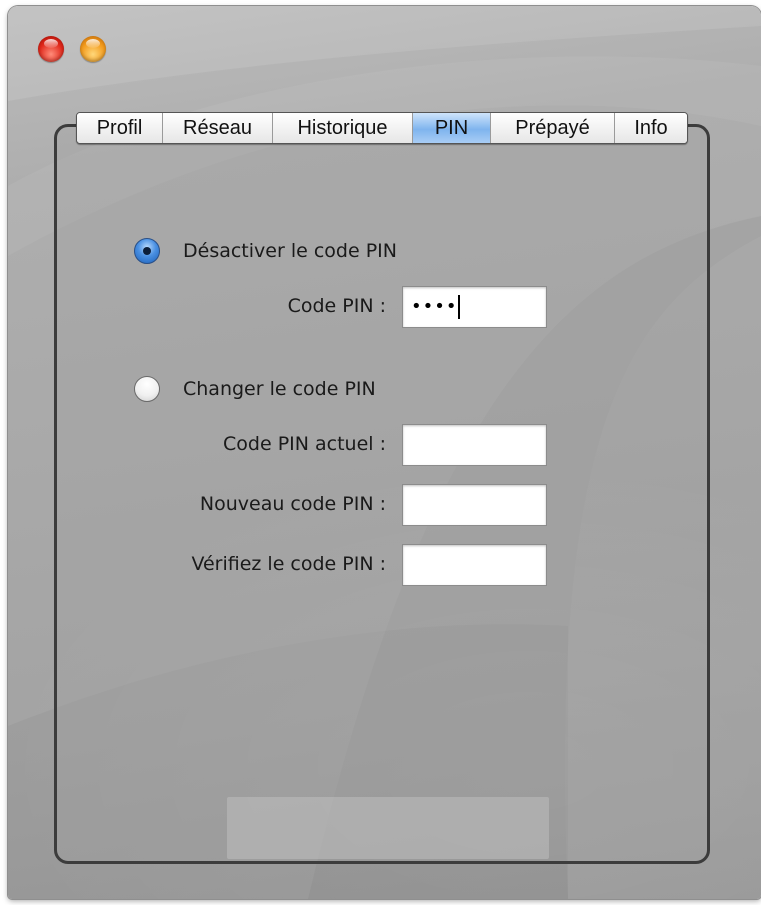  Describe the element at coordinates (553, 128) in the screenshot. I see `tab-prepaye: Prépayé` at that location.